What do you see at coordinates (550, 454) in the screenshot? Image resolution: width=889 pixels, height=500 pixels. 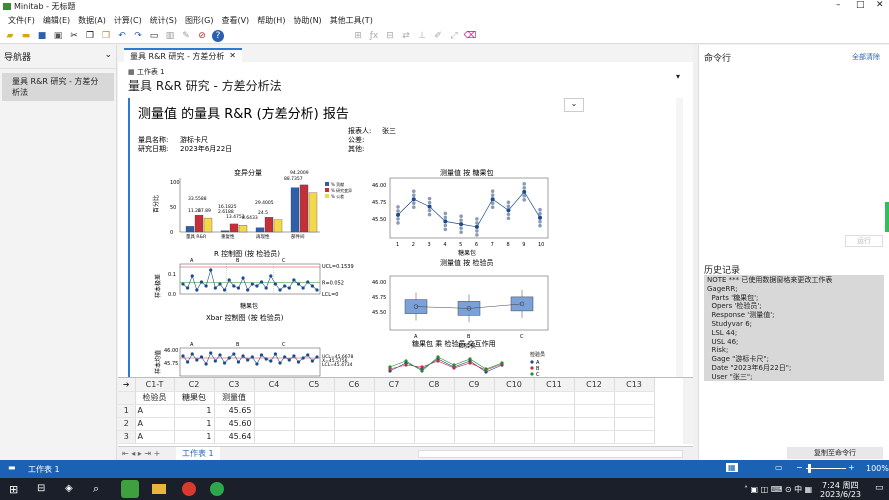 I see `h-scrollbar` at bounding box center [550, 454].